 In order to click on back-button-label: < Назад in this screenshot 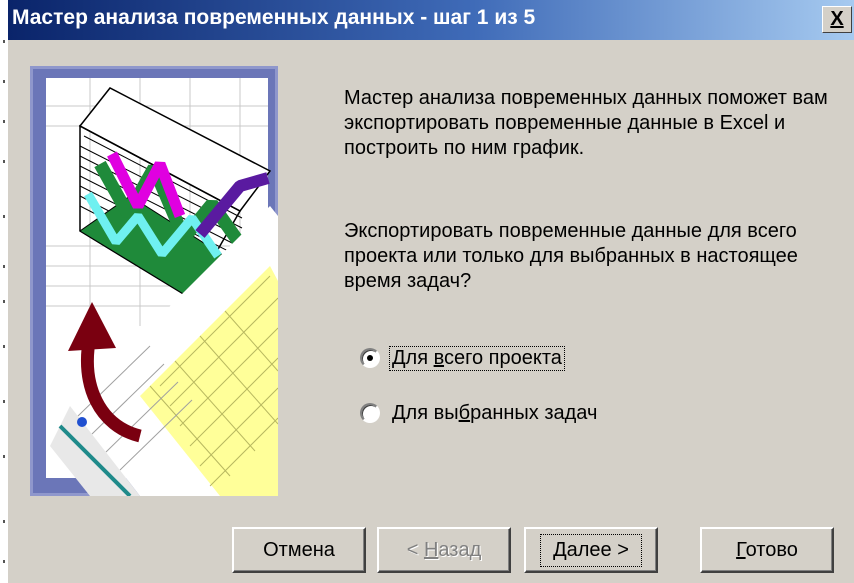, I will do `click(444, 549)`.